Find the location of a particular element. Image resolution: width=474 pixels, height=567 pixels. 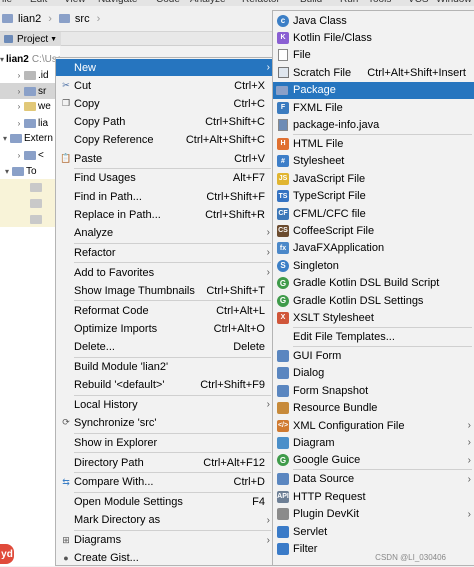

context-menu-item-rebuild-default: Rebuild '<default>' Ctrl+Shift+F9 is located at coordinates (164, 384).